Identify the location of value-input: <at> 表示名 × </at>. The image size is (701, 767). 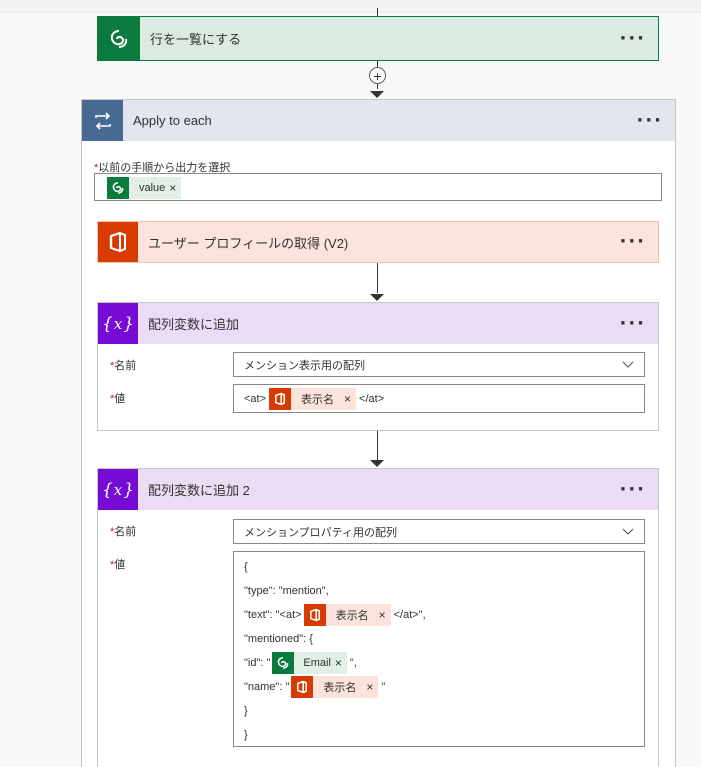
(439, 398).